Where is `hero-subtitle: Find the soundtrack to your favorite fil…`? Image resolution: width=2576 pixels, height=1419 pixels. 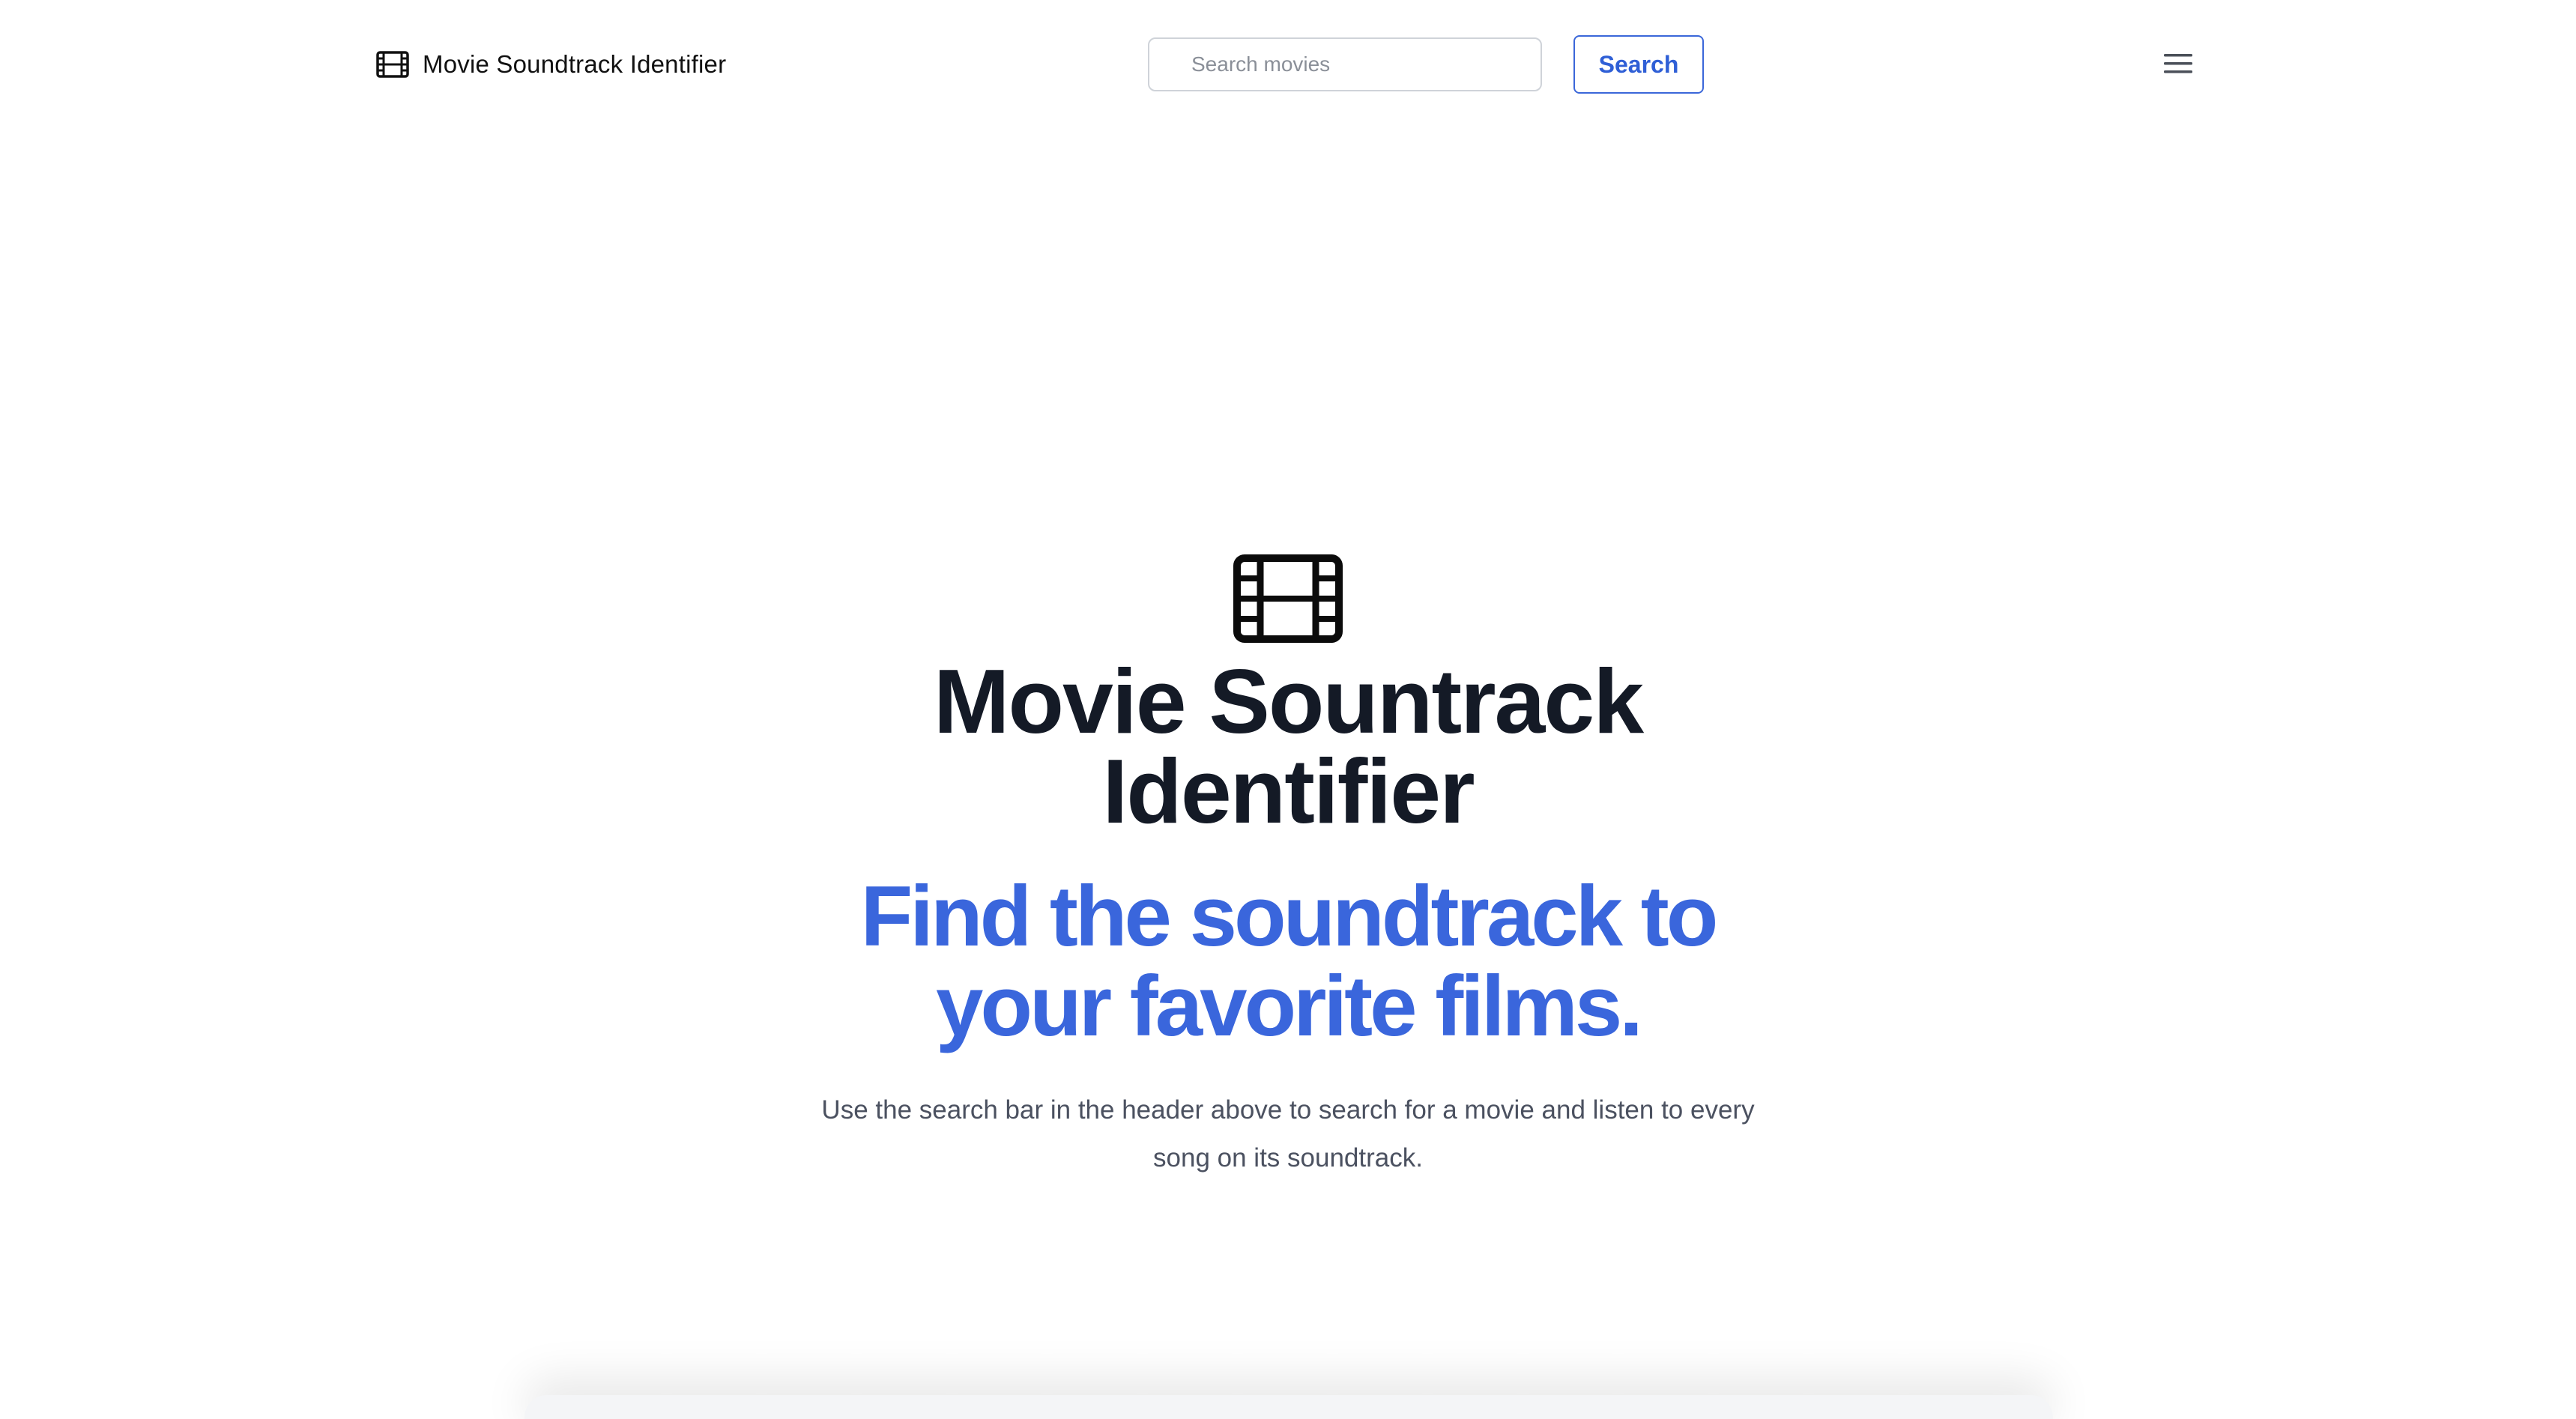
hero-subtitle: Find the soundtrack to your favorite fil… is located at coordinates (1289, 961).